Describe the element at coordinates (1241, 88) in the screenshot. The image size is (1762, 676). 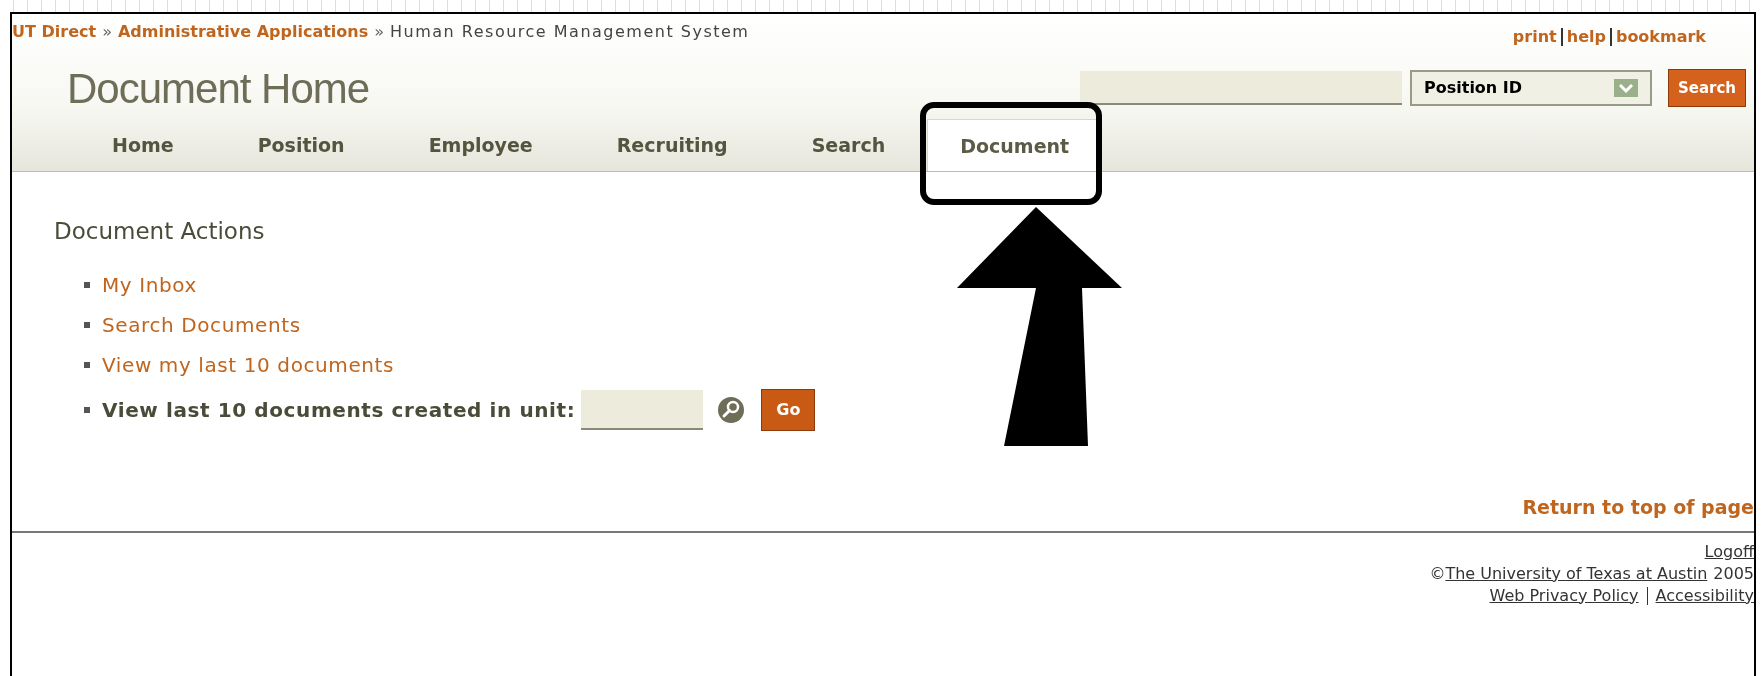
I see `search-field` at that location.